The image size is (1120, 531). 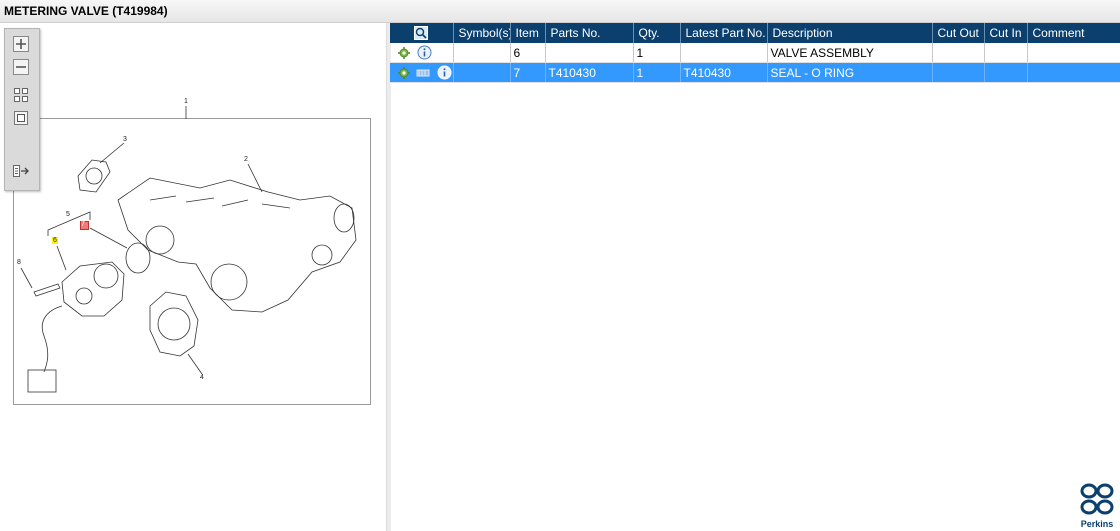 What do you see at coordinates (125, 139) in the screenshot?
I see `callout-3: 3` at bounding box center [125, 139].